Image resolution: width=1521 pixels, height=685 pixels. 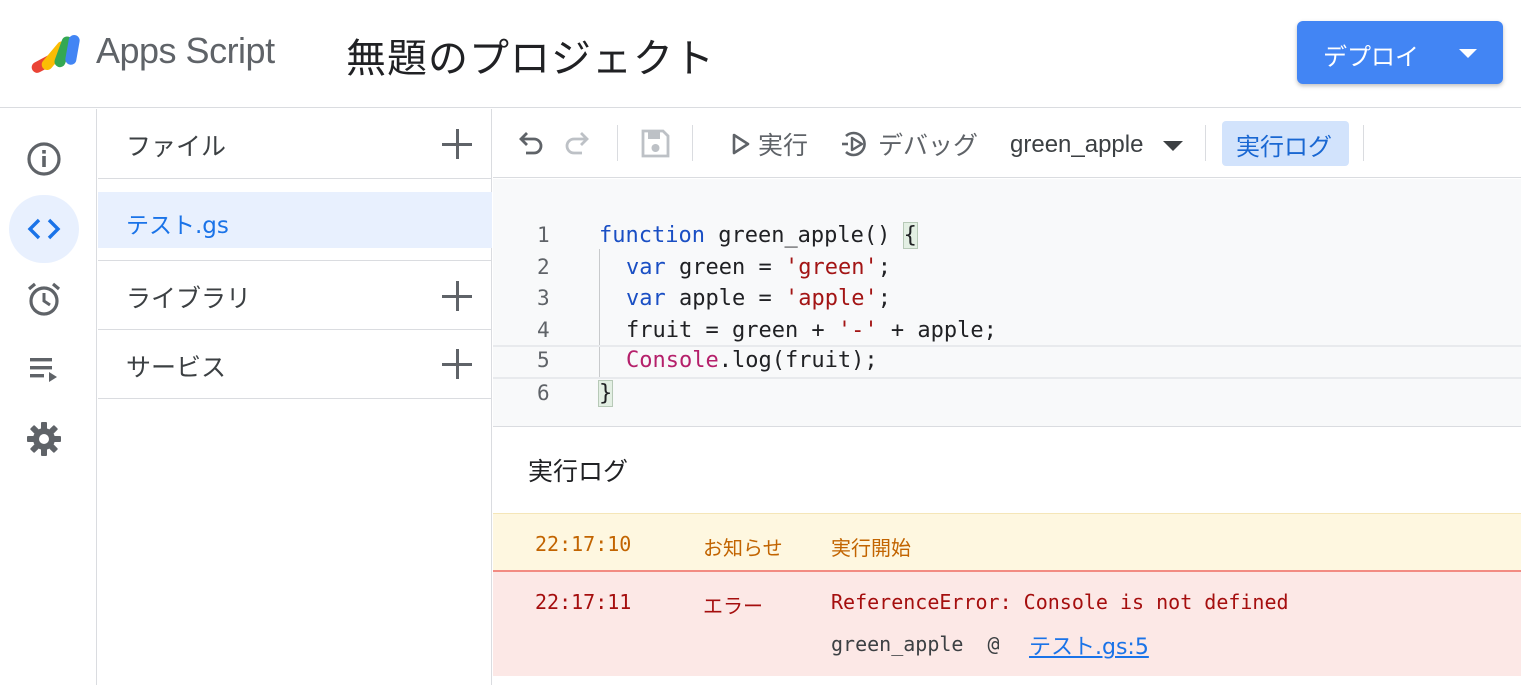 What do you see at coordinates (543, 267) in the screenshot?
I see `line-number: 2` at bounding box center [543, 267].